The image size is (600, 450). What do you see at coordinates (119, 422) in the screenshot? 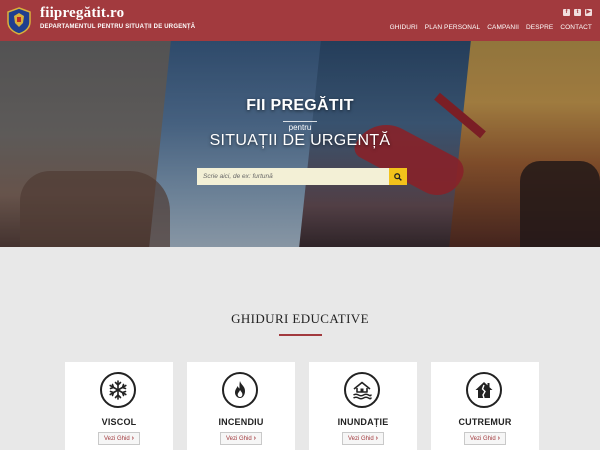
I see `guide-card-title: VISCOL` at bounding box center [119, 422].